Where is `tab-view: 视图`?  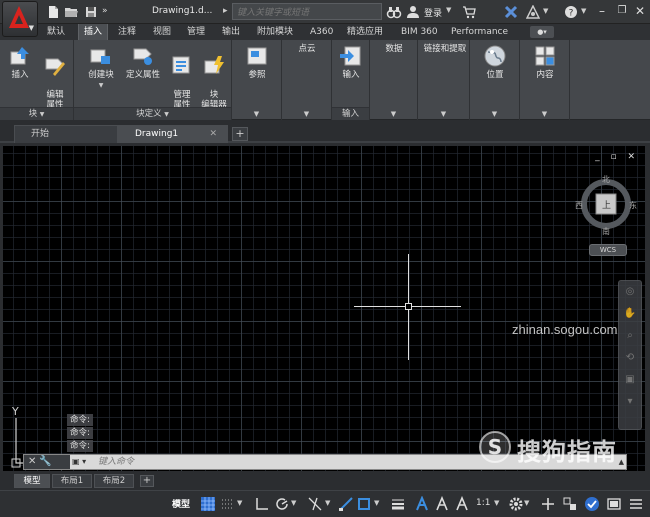
tab-view: 视图 is located at coordinates (162, 32).